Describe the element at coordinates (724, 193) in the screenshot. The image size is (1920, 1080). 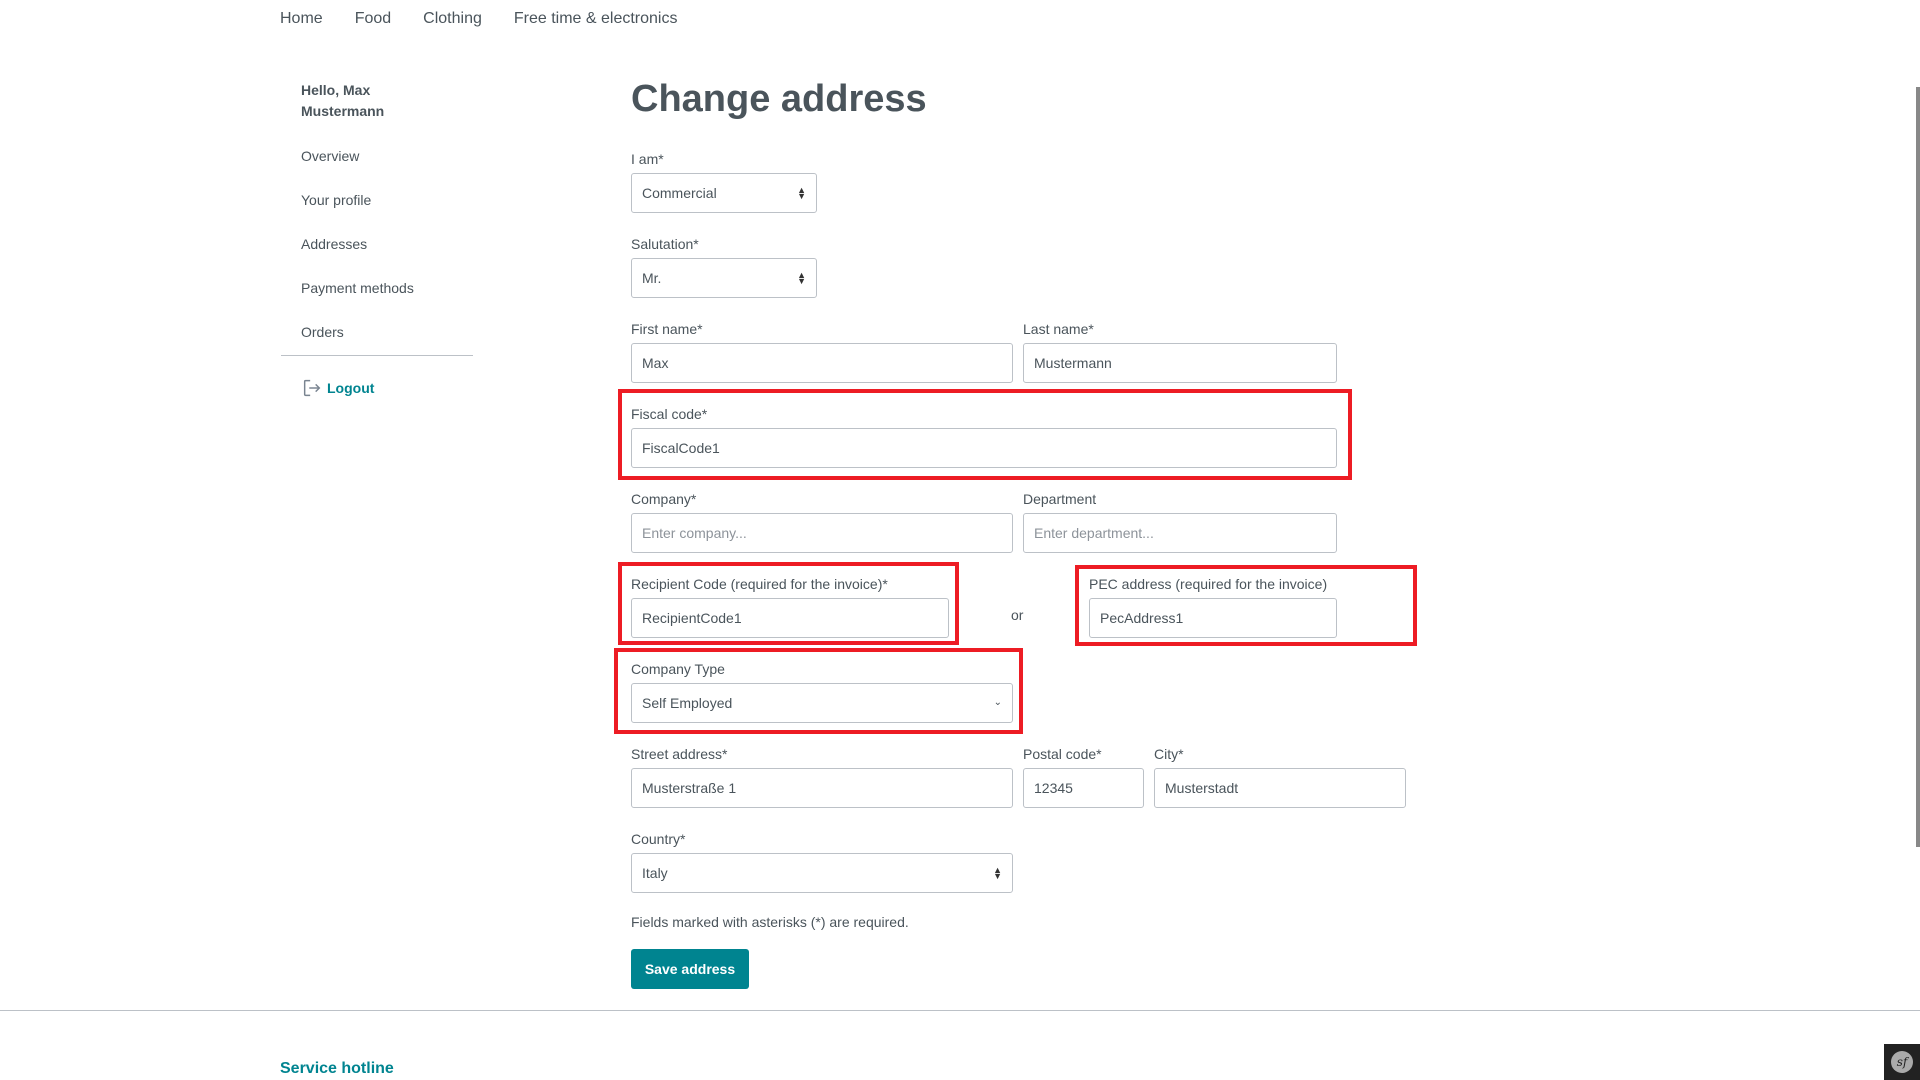
I see `account-type-select: Commercial ▲ ▼` at that location.